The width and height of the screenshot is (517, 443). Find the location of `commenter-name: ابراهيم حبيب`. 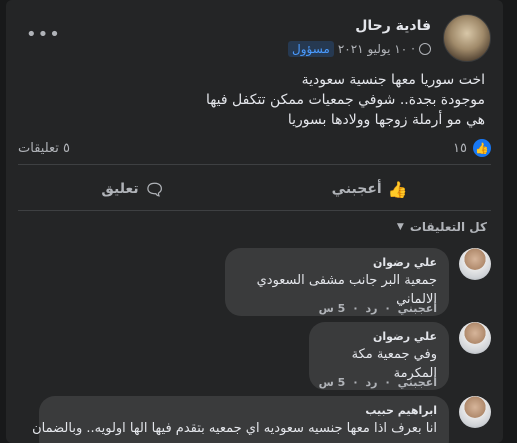

commenter-name: ابراهيم حبيب is located at coordinates (244, 411).